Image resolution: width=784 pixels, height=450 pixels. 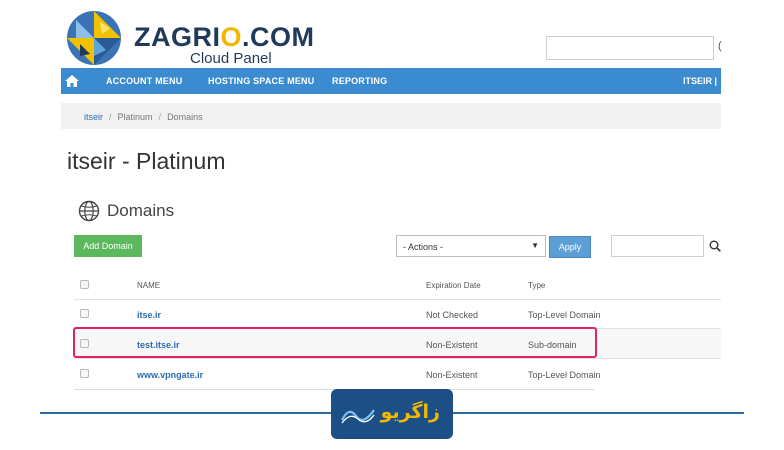 I want to click on top-search-tail: (, so click(x=720, y=46).